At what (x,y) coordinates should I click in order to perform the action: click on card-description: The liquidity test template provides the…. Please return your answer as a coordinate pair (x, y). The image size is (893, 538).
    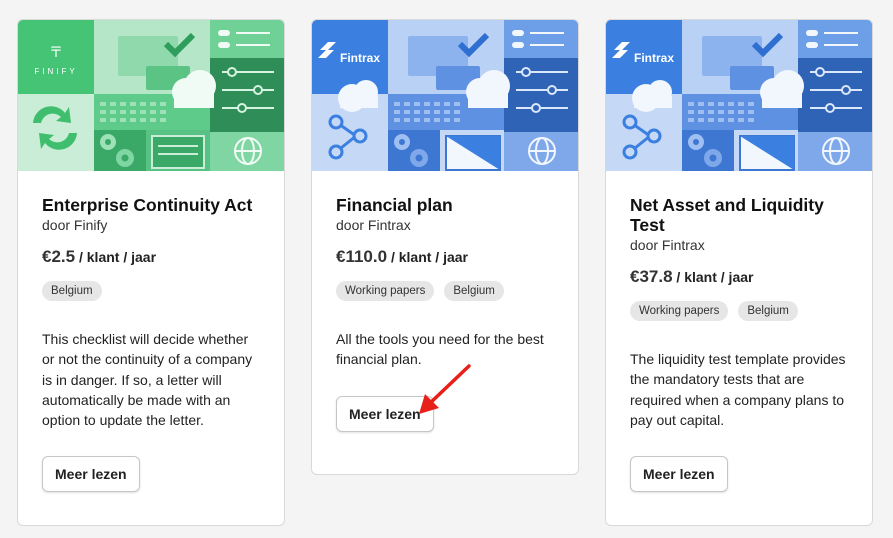
    Looking at the image, I should click on (738, 389).